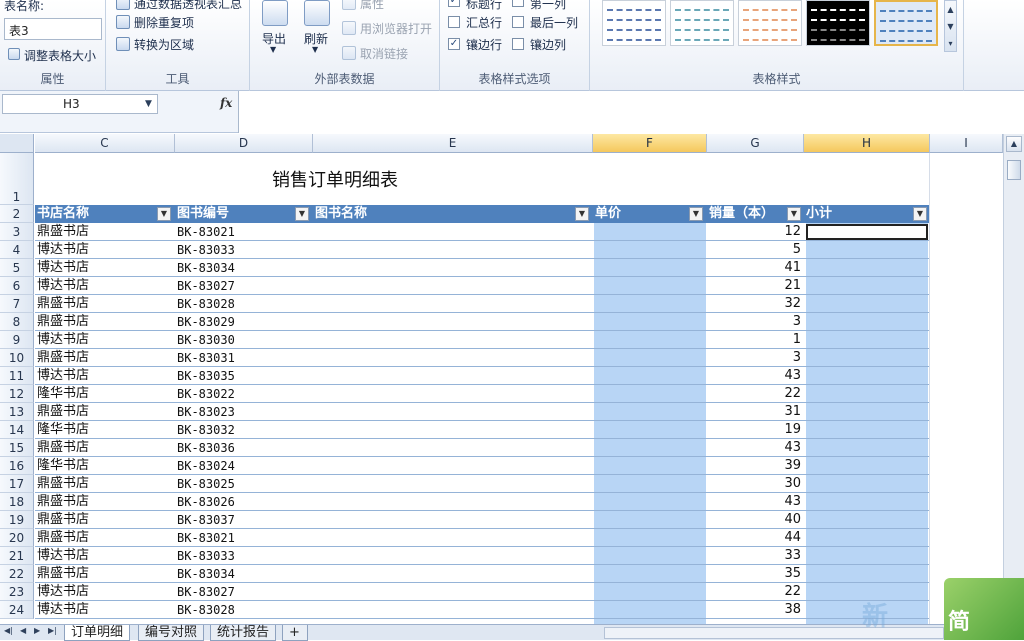 The width and height of the screenshot is (1024, 641). What do you see at coordinates (171, 633) in the screenshot?
I see `sheet-tab-code-lookup: 编号对照` at bounding box center [171, 633].